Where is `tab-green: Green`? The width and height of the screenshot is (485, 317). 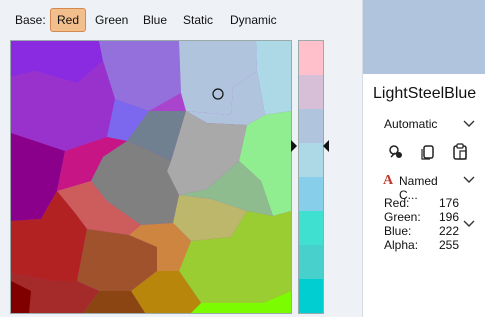
tab-green: Green is located at coordinates (111, 20).